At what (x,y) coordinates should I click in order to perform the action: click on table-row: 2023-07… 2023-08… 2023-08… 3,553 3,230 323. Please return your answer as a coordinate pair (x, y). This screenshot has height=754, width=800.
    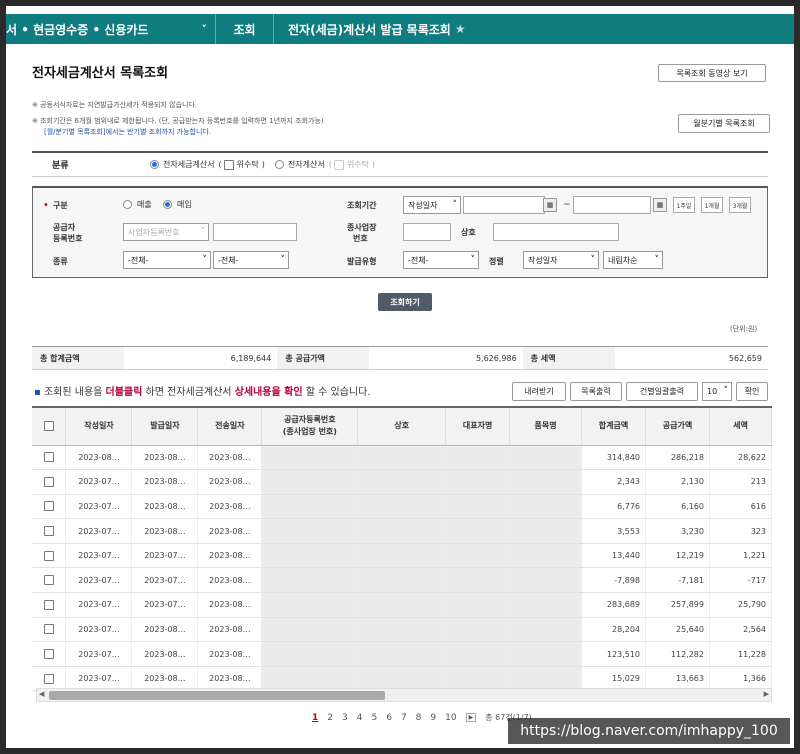
    Looking at the image, I should click on (402, 531).